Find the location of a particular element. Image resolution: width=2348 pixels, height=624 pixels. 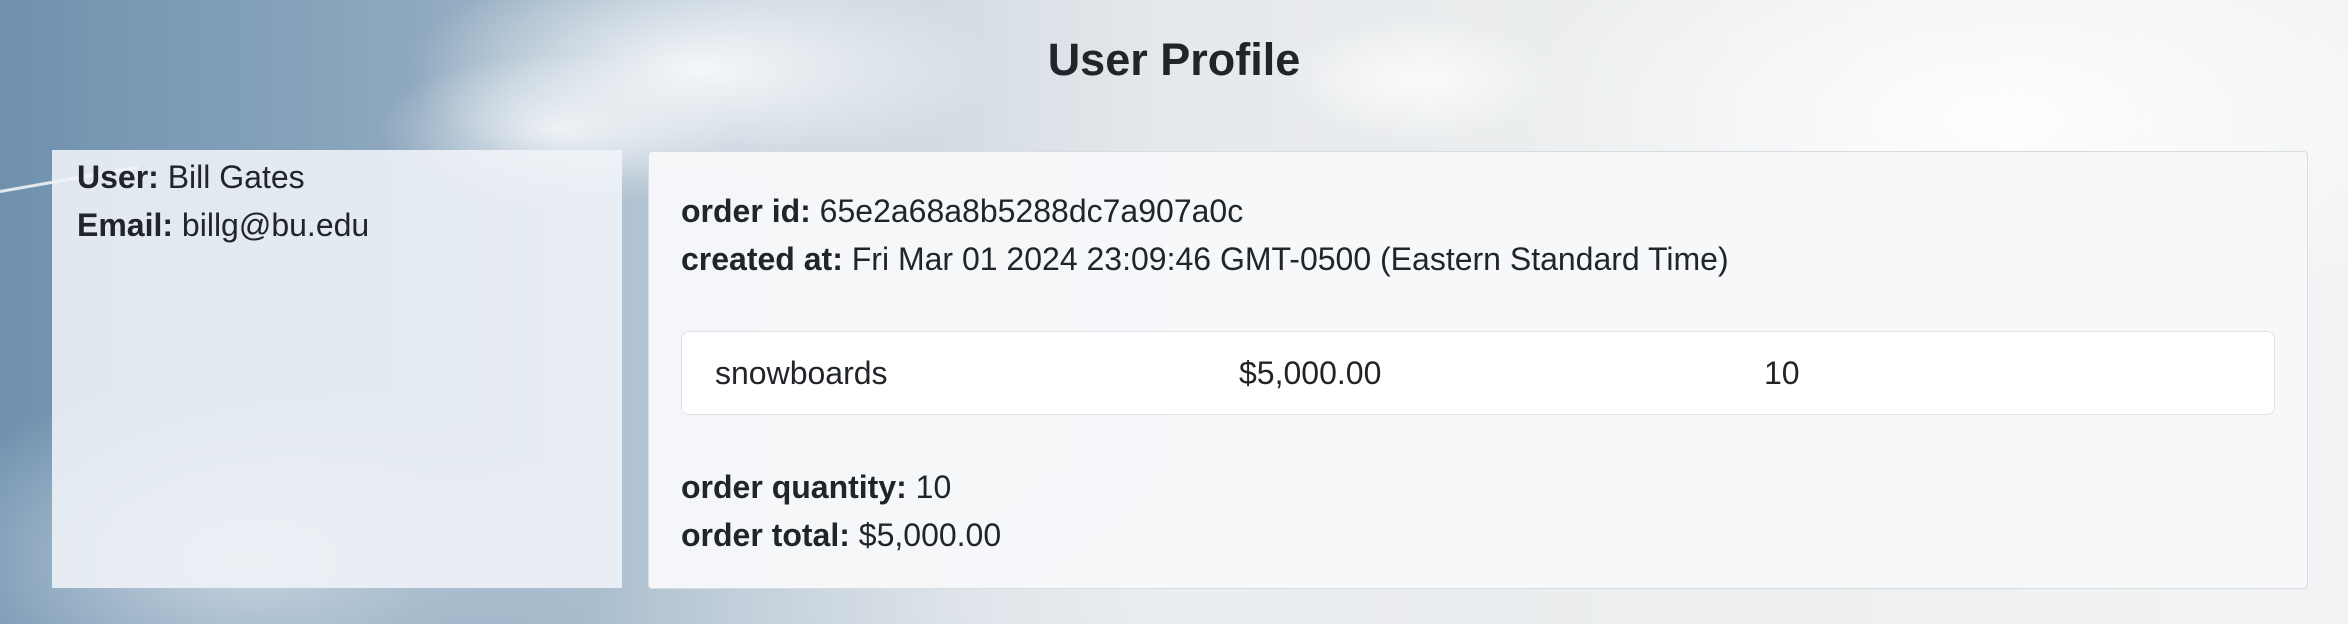

user-name: Bill Gates is located at coordinates (236, 177).